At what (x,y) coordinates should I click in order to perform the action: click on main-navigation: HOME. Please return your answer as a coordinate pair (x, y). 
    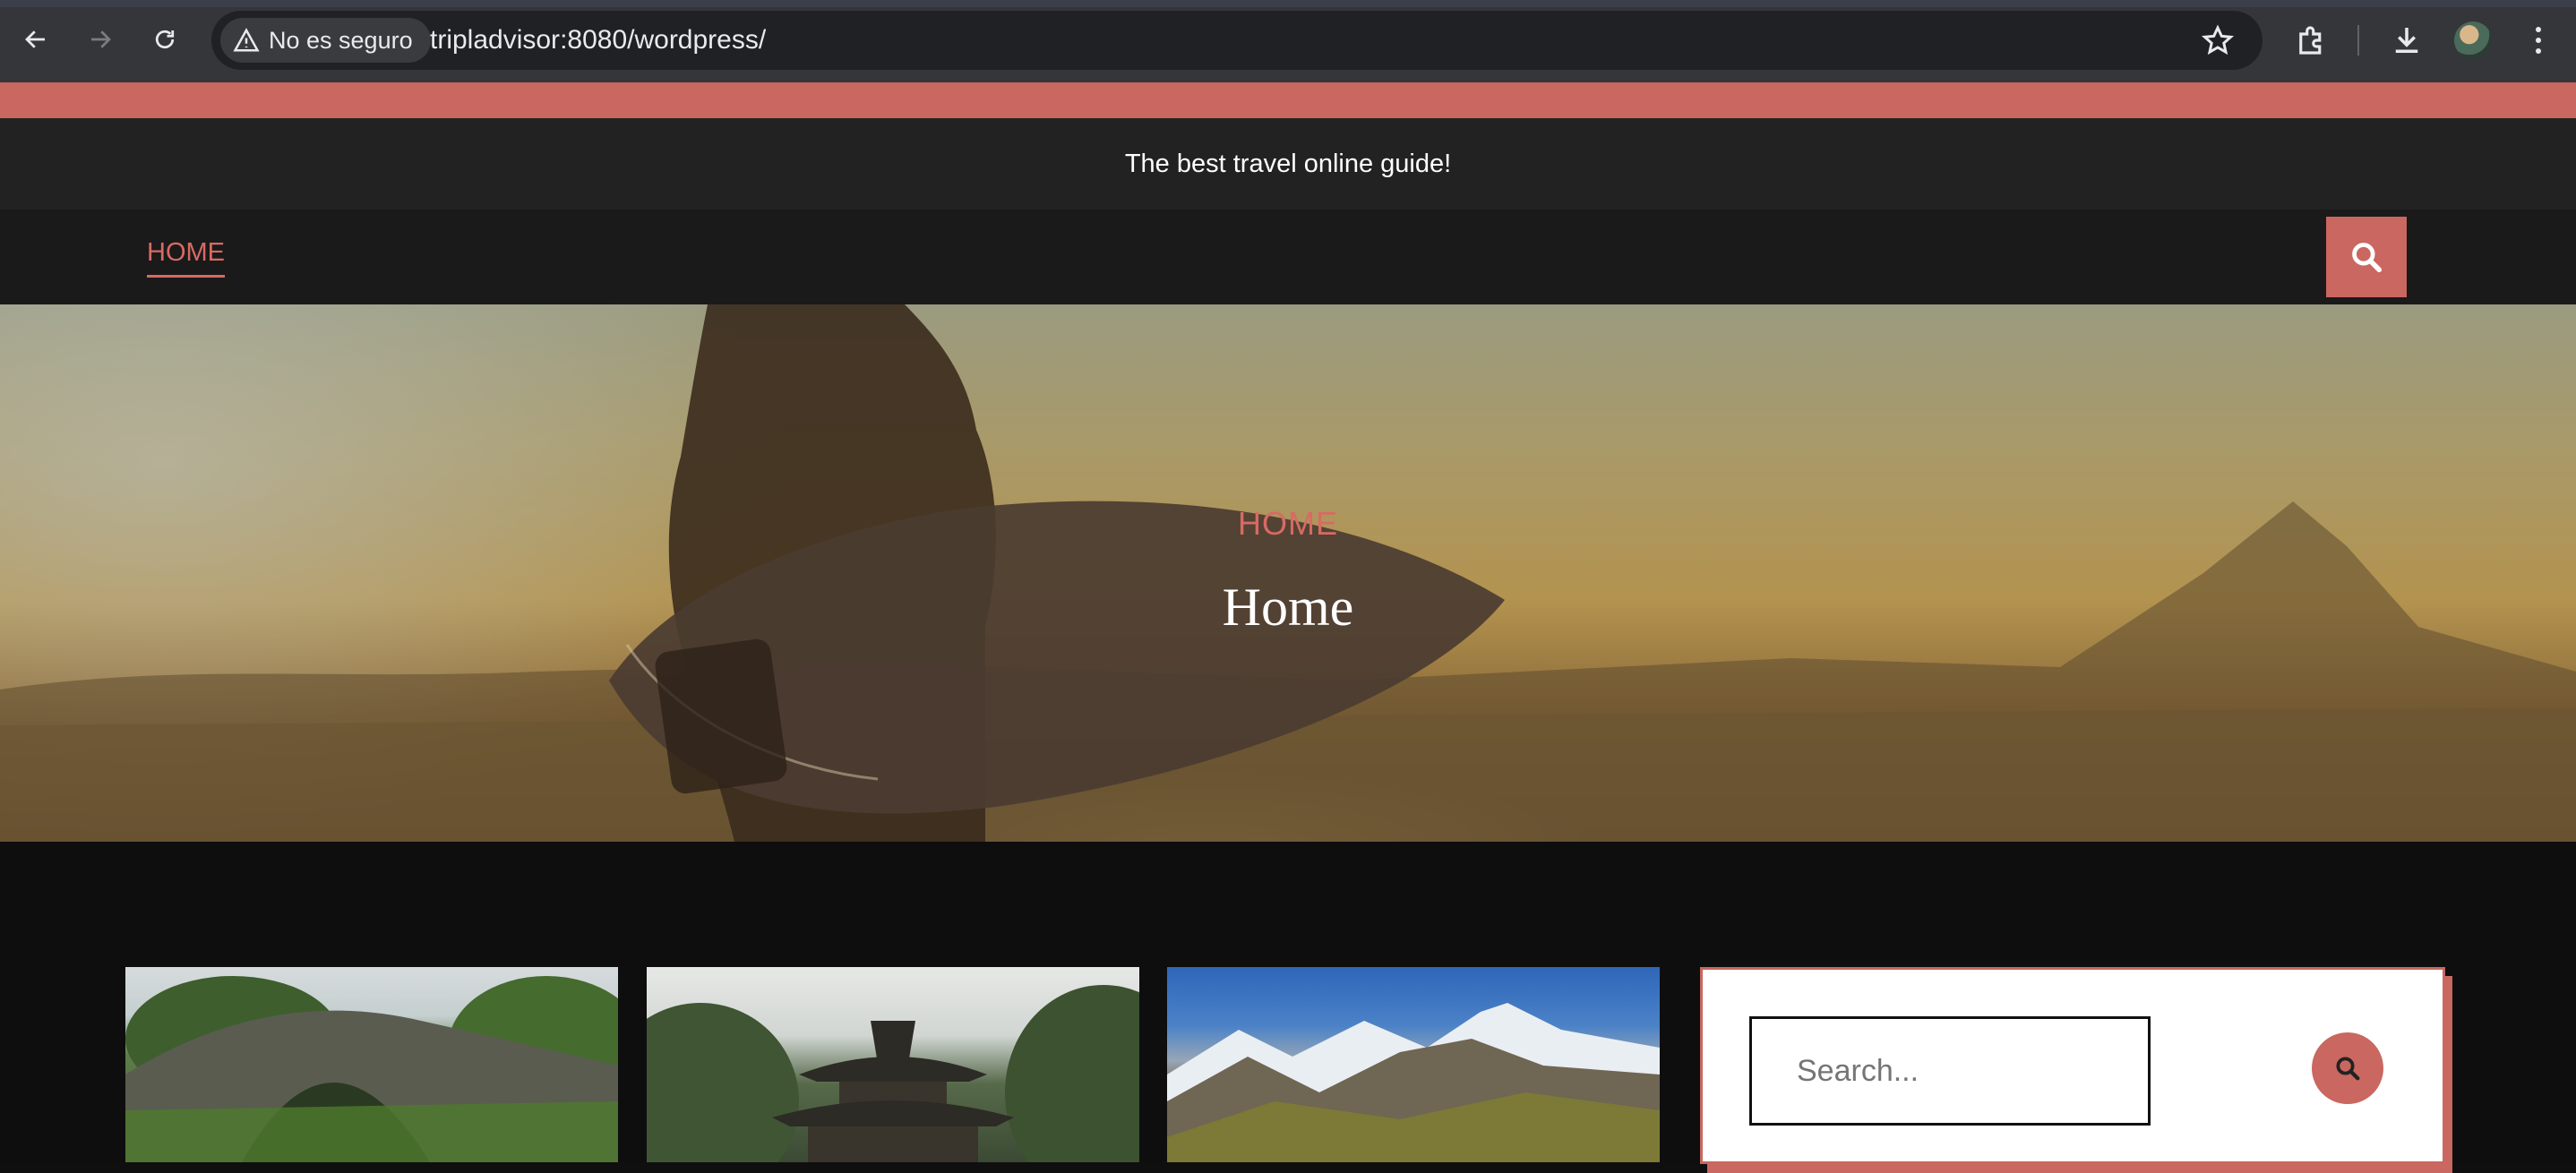
    Looking at the image, I should click on (1288, 257).